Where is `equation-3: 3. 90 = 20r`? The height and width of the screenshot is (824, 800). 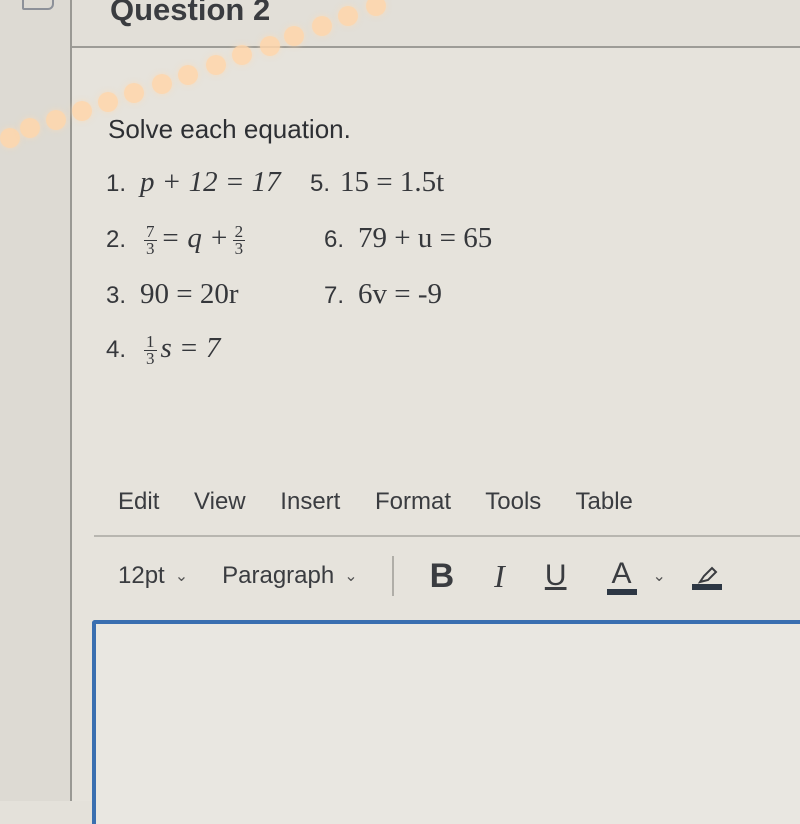 equation-3: 3. 90 = 20r is located at coordinates (172, 294).